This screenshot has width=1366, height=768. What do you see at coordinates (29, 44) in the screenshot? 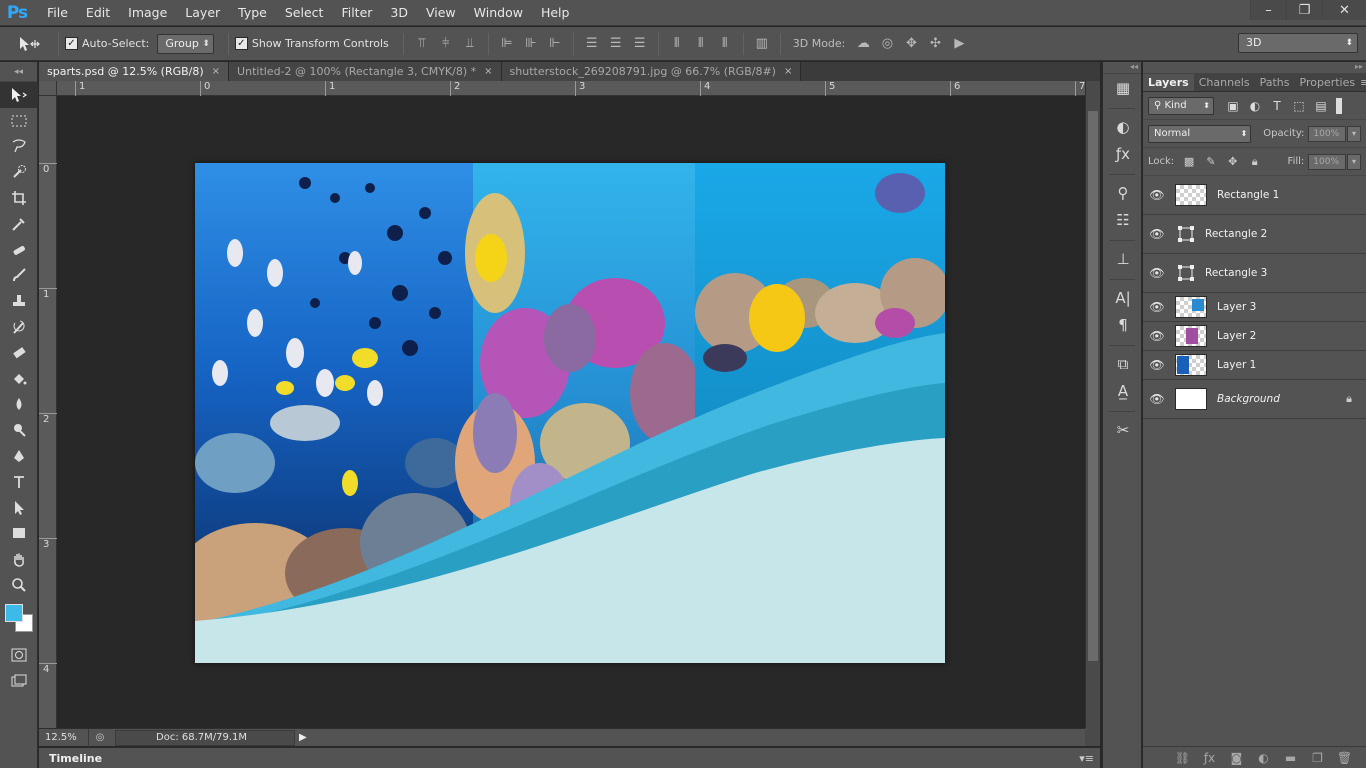
I see `move-tool-preset-icon` at bounding box center [29, 44].